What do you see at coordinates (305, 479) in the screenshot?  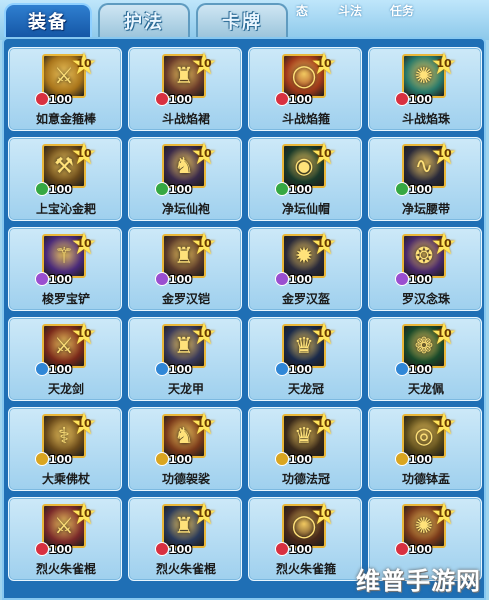 I see `item-name: 功德法冠` at bounding box center [305, 479].